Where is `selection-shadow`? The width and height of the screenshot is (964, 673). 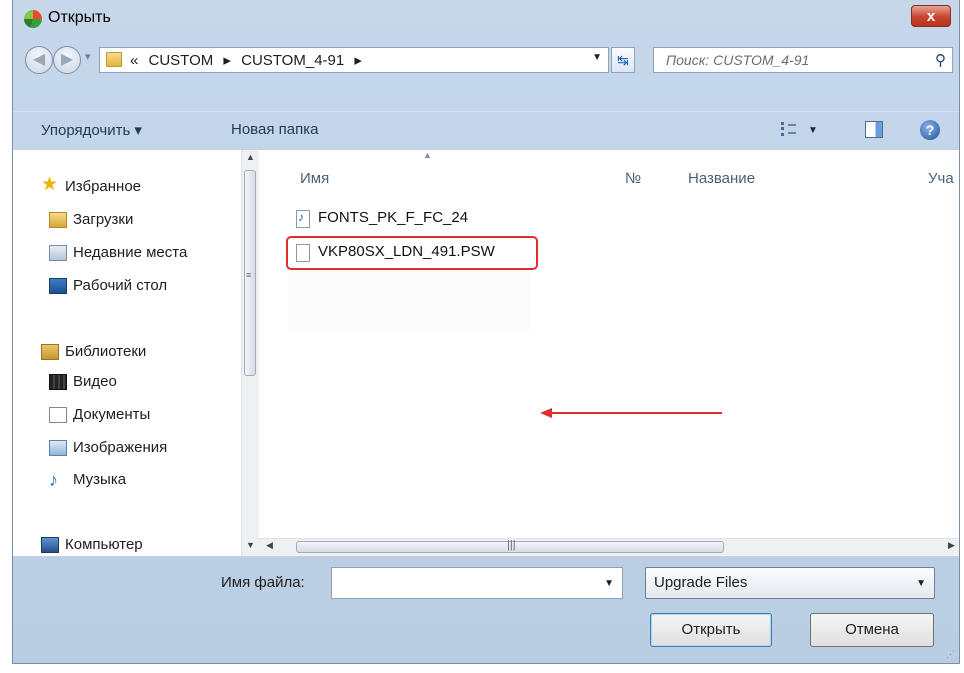
selection-shadow is located at coordinates (409, 301).